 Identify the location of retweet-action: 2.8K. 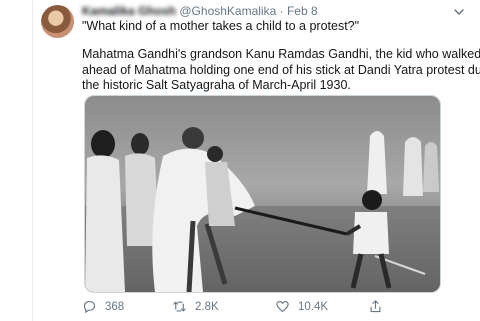
(195, 306).